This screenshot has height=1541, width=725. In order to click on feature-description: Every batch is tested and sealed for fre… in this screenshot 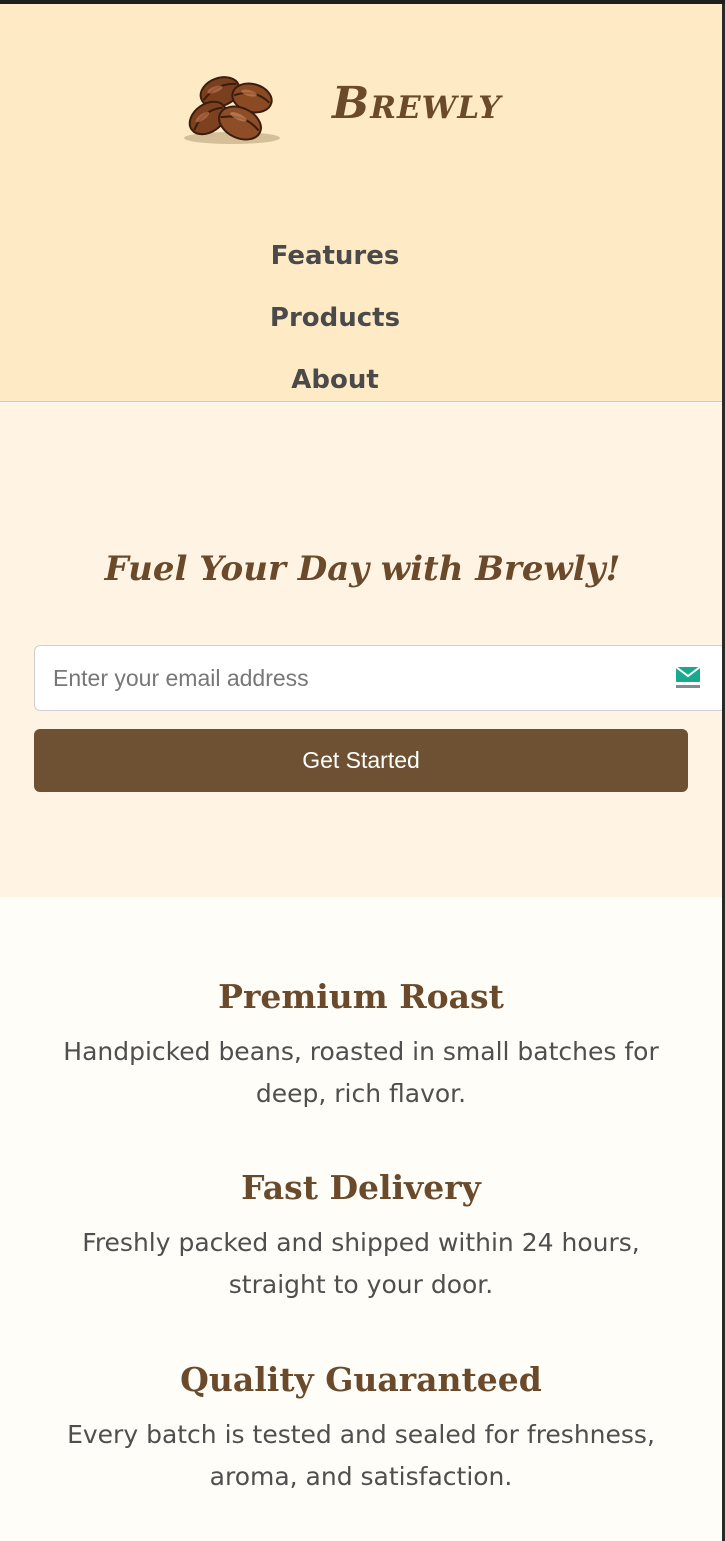, I will do `click(361, 1455)`.